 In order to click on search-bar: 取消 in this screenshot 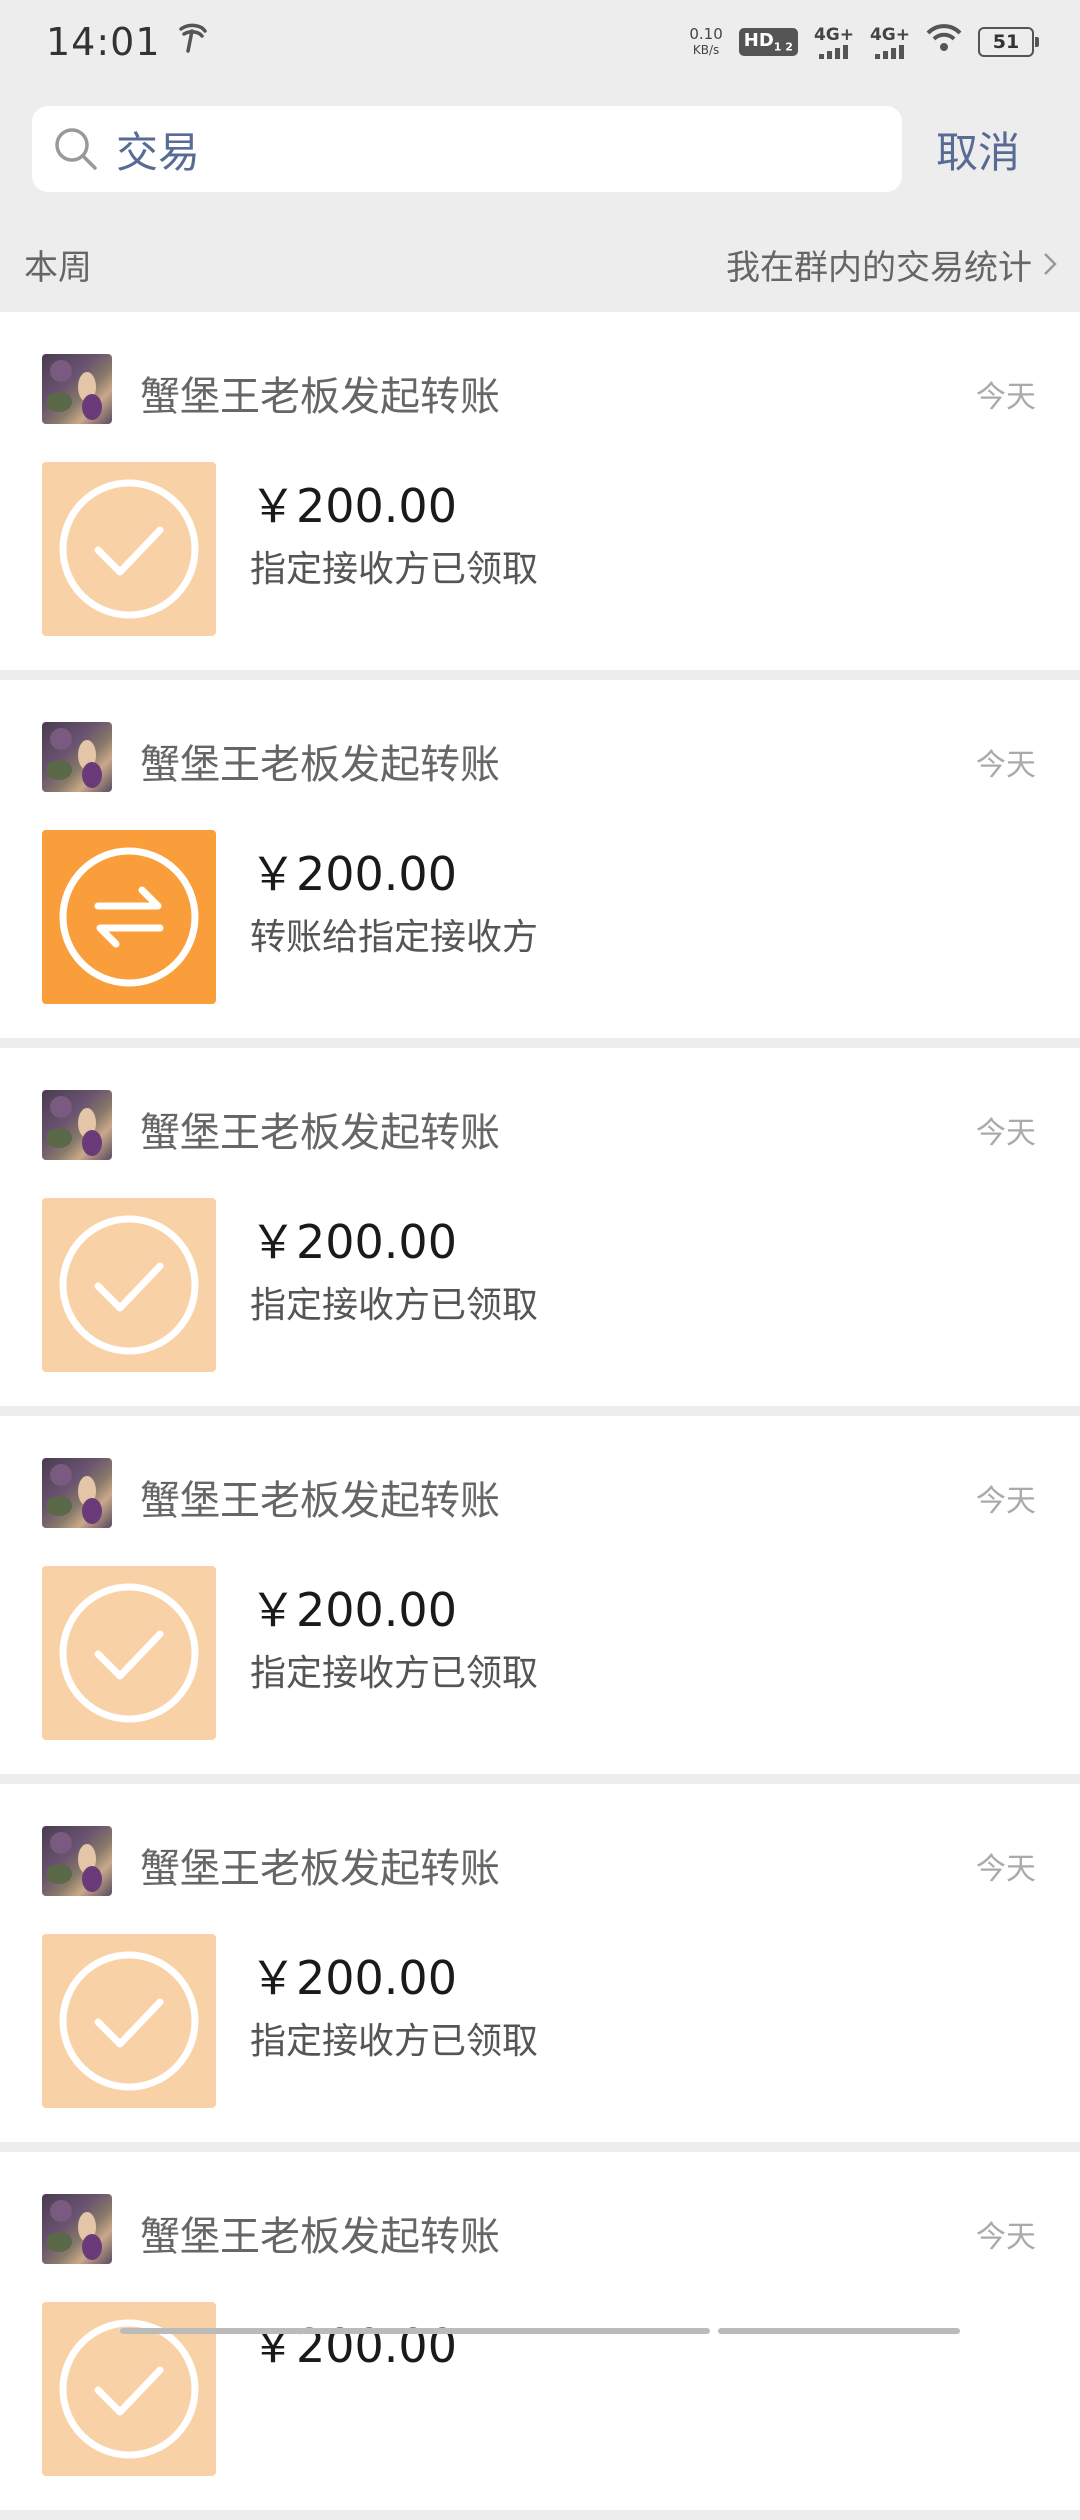, I will do `click(540, 149)`.